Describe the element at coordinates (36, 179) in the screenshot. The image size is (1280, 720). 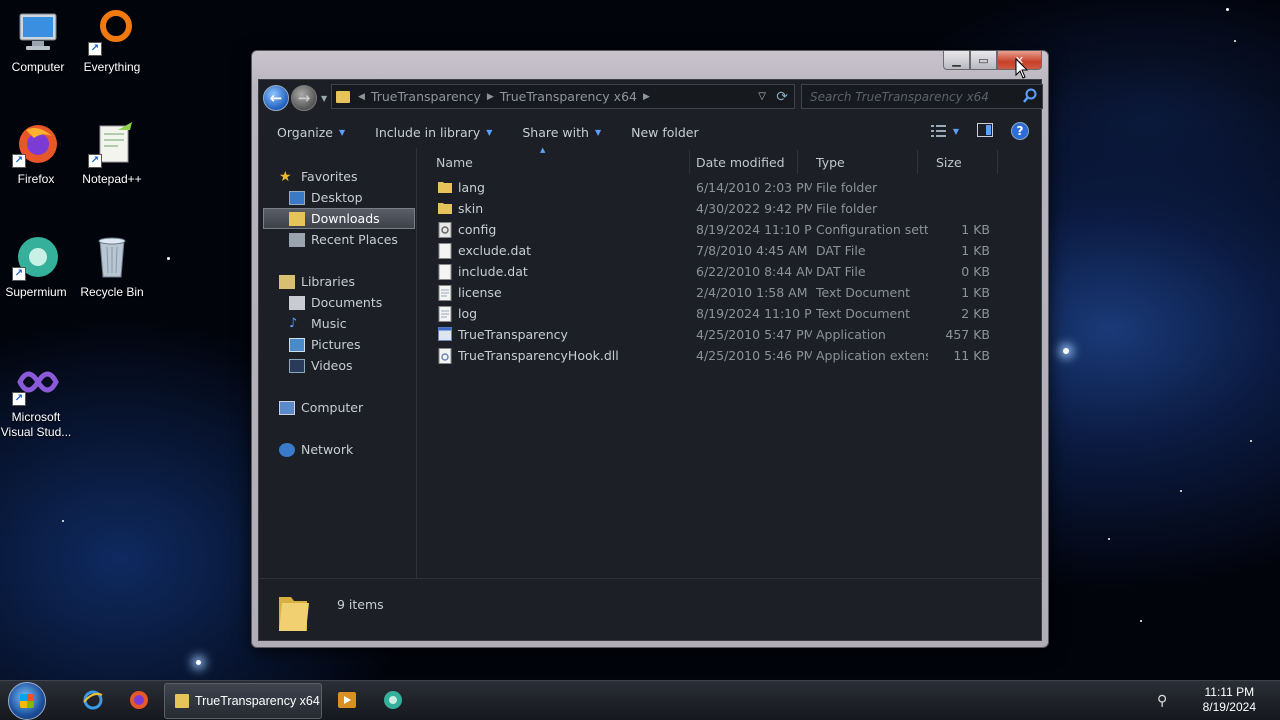
I see `desktop-icon-label: Firefox` at that location.